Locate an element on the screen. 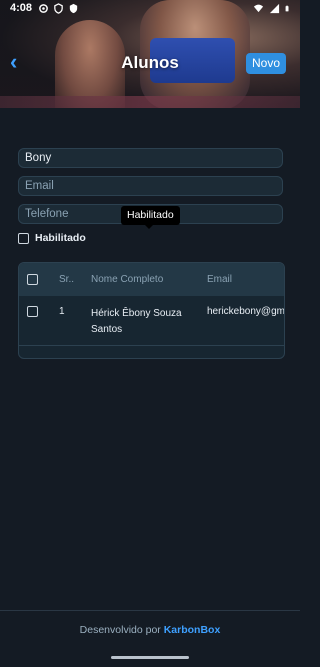 The width and height of the screenshot is (320, 667). column-header-sr: Sr.. is located at coordinates (66, 279).